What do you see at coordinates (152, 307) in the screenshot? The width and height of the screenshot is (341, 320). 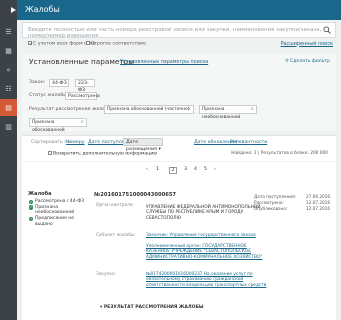 I see `result-toggle: ▾ РЕЗУЛЬТАТ РАССМОТРЕНИЯ ЖАЛОБЫ` at bounding box center [152, 307].